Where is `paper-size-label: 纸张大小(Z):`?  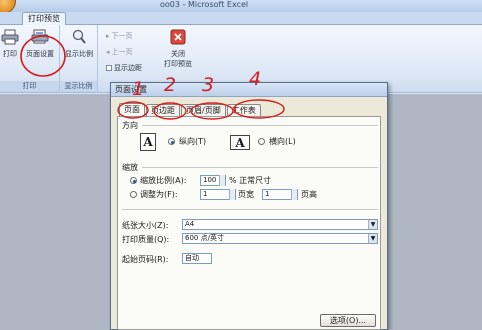
paper-size-label: 纸张大小(Z): is located at coordinates (145, 225).